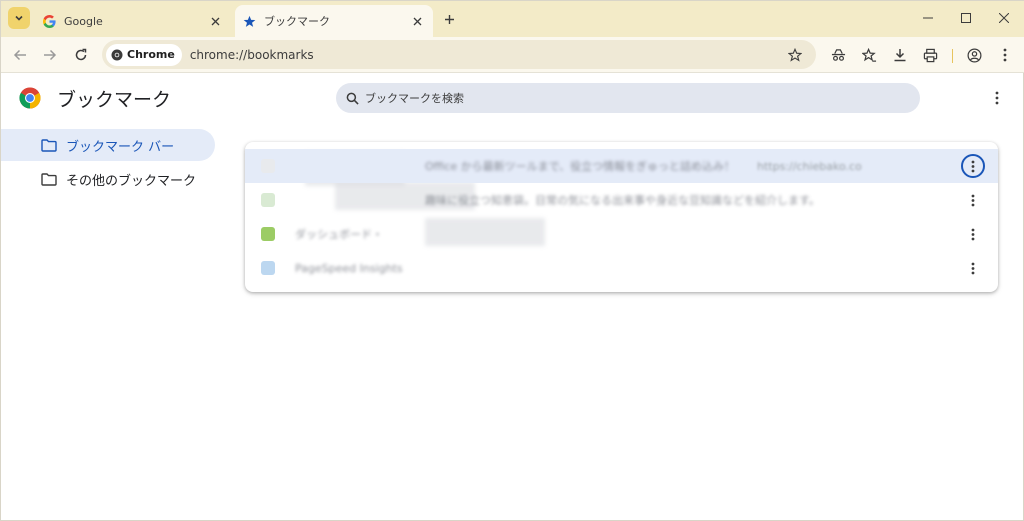  I want to click on chevron-down-icon, so click(19, 18).